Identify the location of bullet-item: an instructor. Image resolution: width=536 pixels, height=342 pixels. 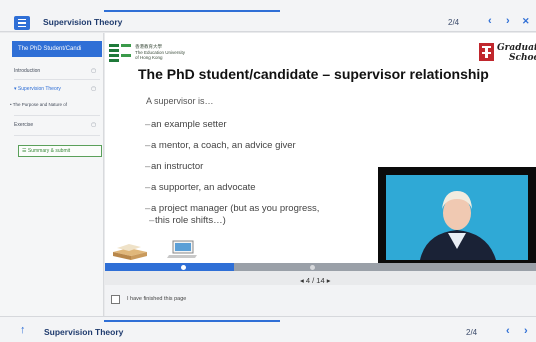
(174, 166).